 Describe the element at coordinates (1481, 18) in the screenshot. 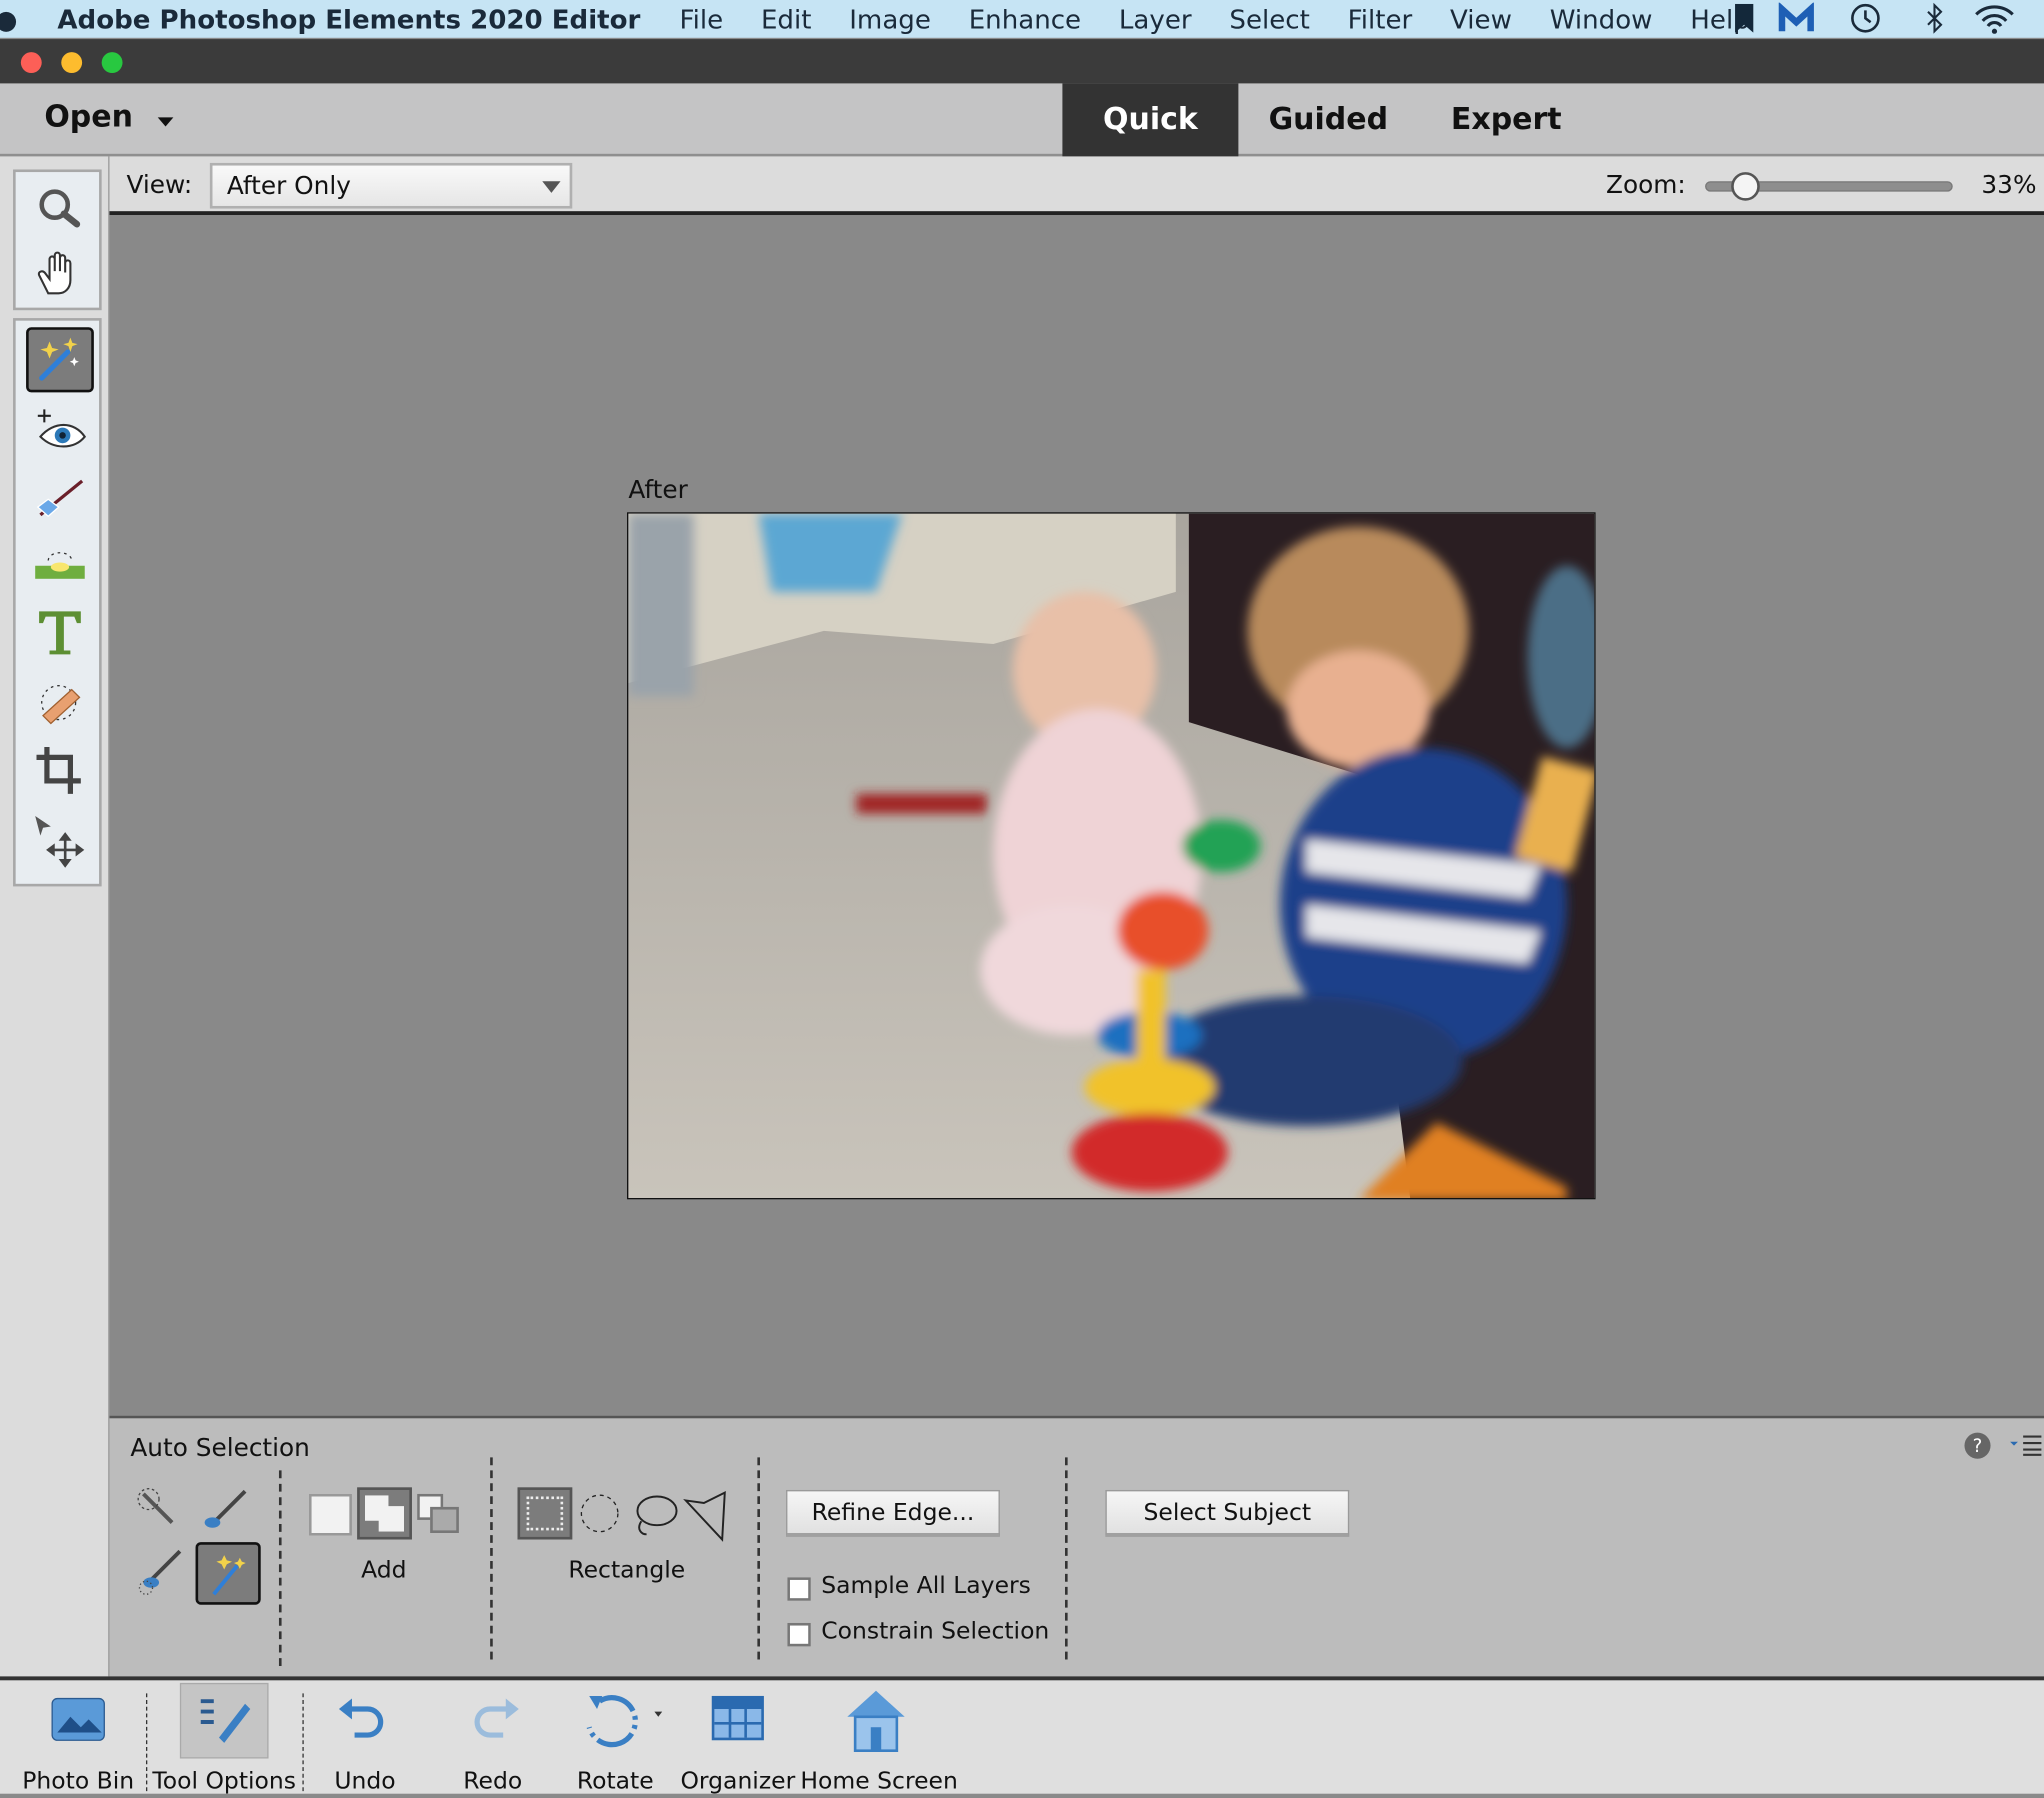

I see `menu-view: View` at that location.